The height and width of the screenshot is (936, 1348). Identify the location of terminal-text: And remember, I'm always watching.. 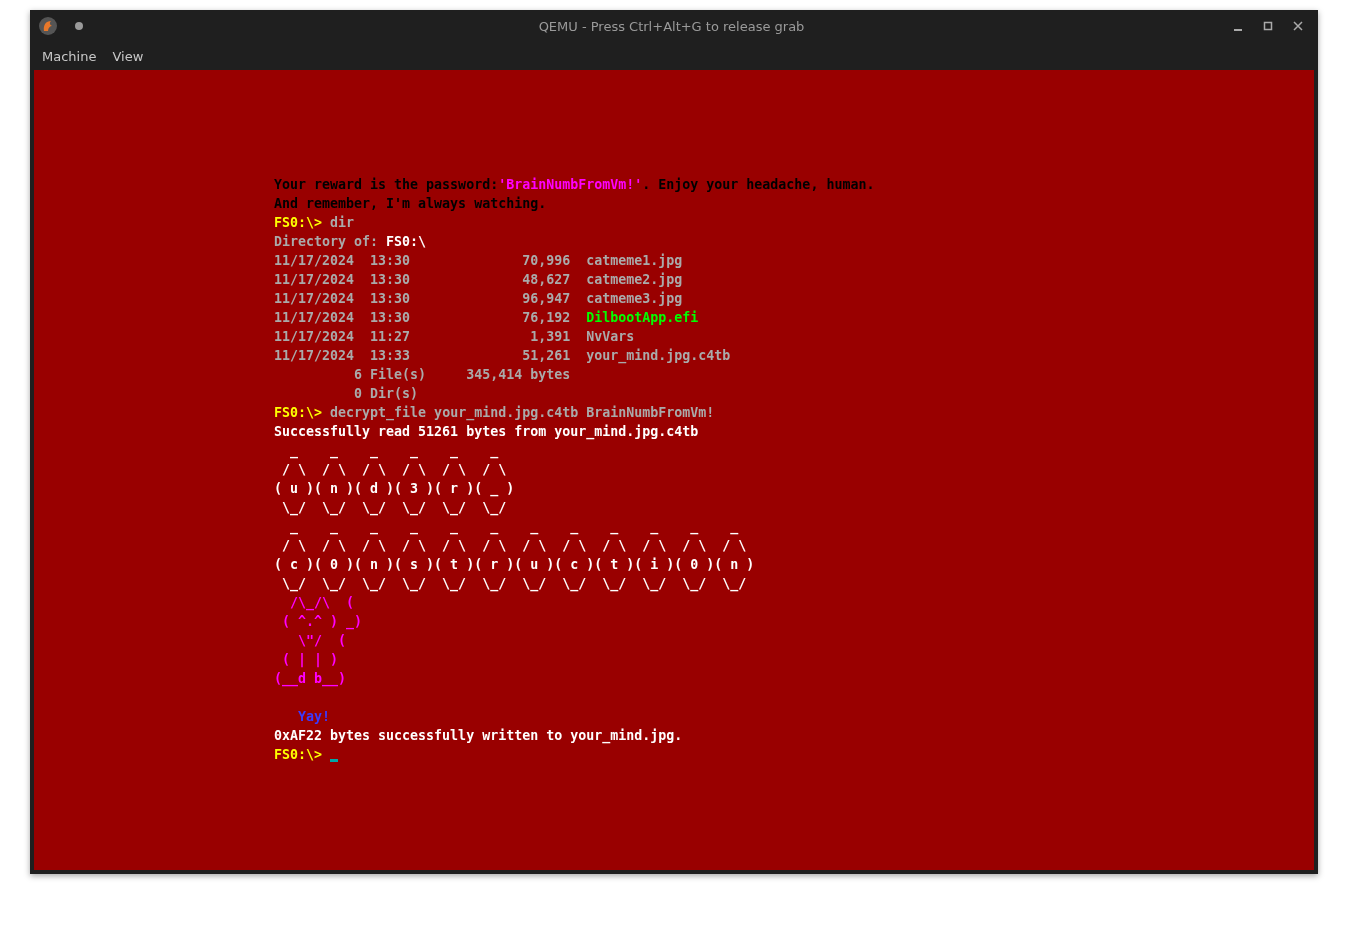
(410, 203).